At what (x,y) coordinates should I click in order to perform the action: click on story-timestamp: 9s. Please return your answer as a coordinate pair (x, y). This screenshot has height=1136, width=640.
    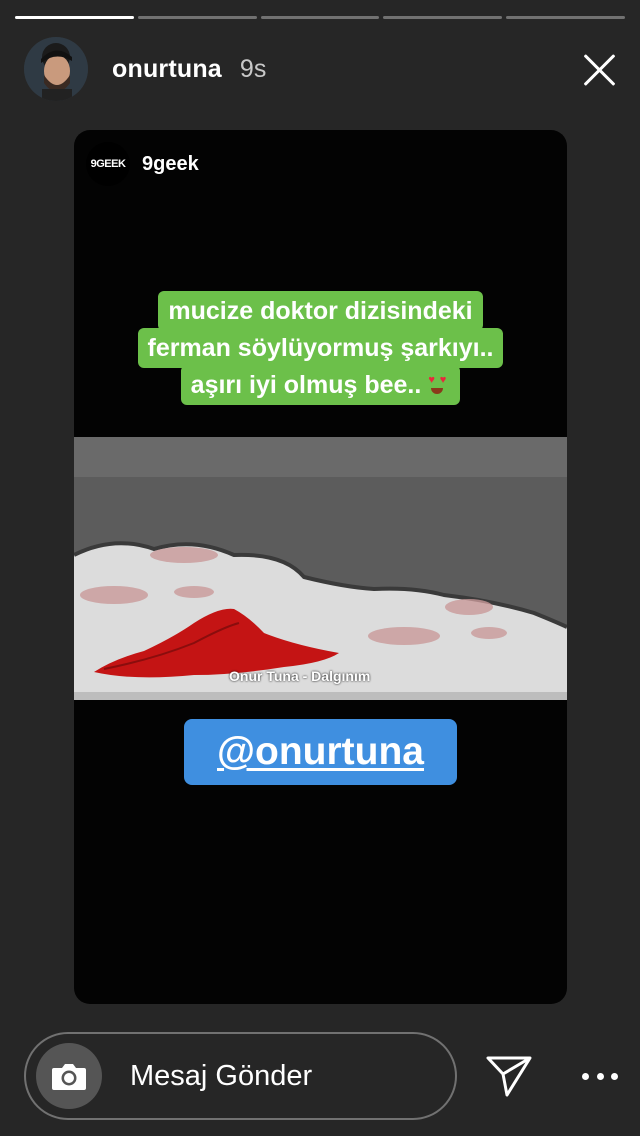
    Looking at the image, I should click on (253, 68).